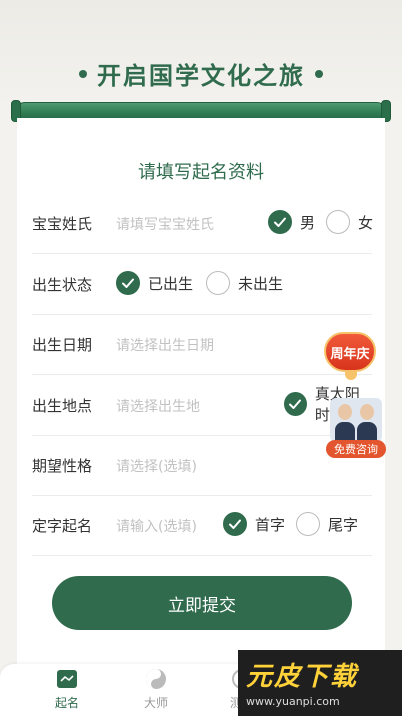 The width and height of the screenshot is (402, 716). I want to click on watermark-main: 元皮下载, so click(302, 677).